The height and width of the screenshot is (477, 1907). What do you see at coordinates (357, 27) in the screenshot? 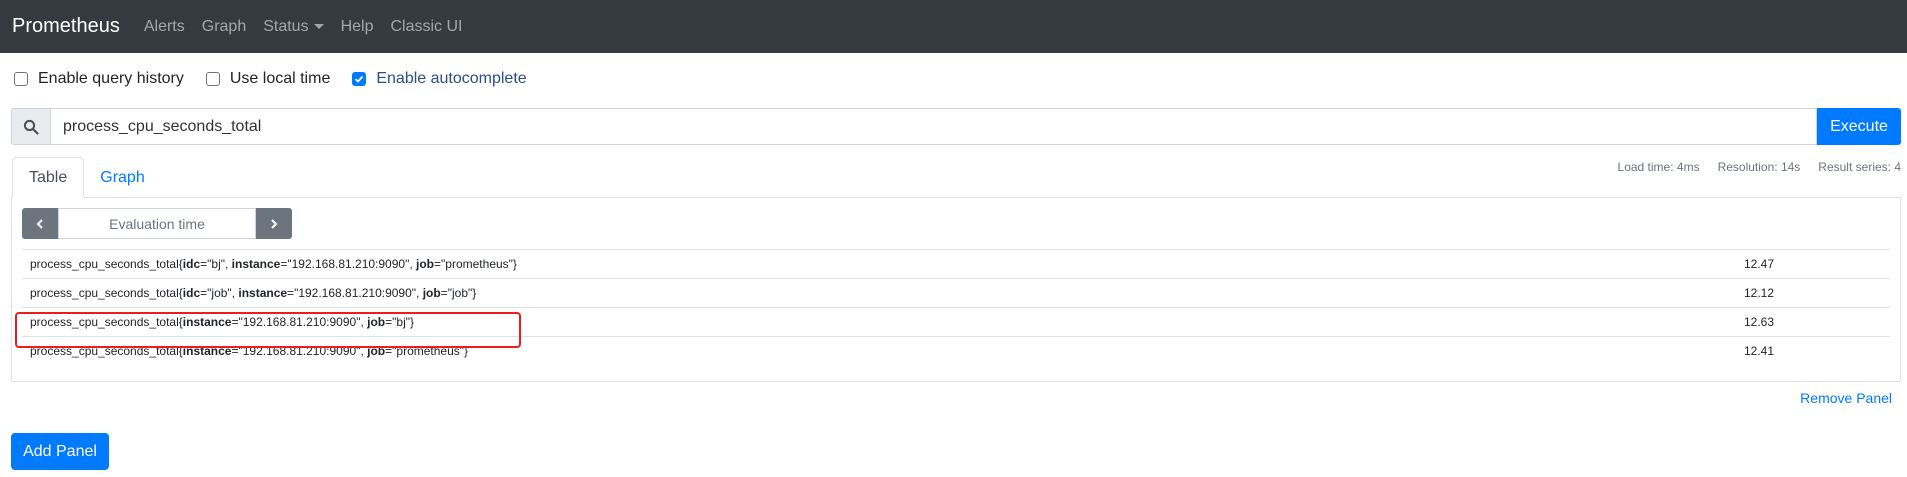
I see `nav-help: Help` at bounding box center [357, 27].